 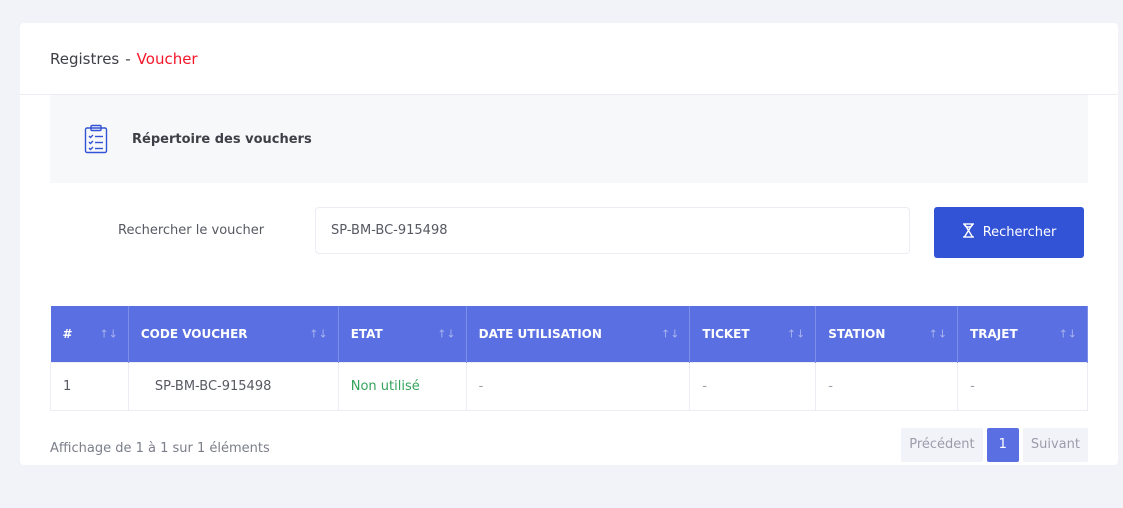 I want to click on page-title-accent: Voucher, so click(x=167, y=58).